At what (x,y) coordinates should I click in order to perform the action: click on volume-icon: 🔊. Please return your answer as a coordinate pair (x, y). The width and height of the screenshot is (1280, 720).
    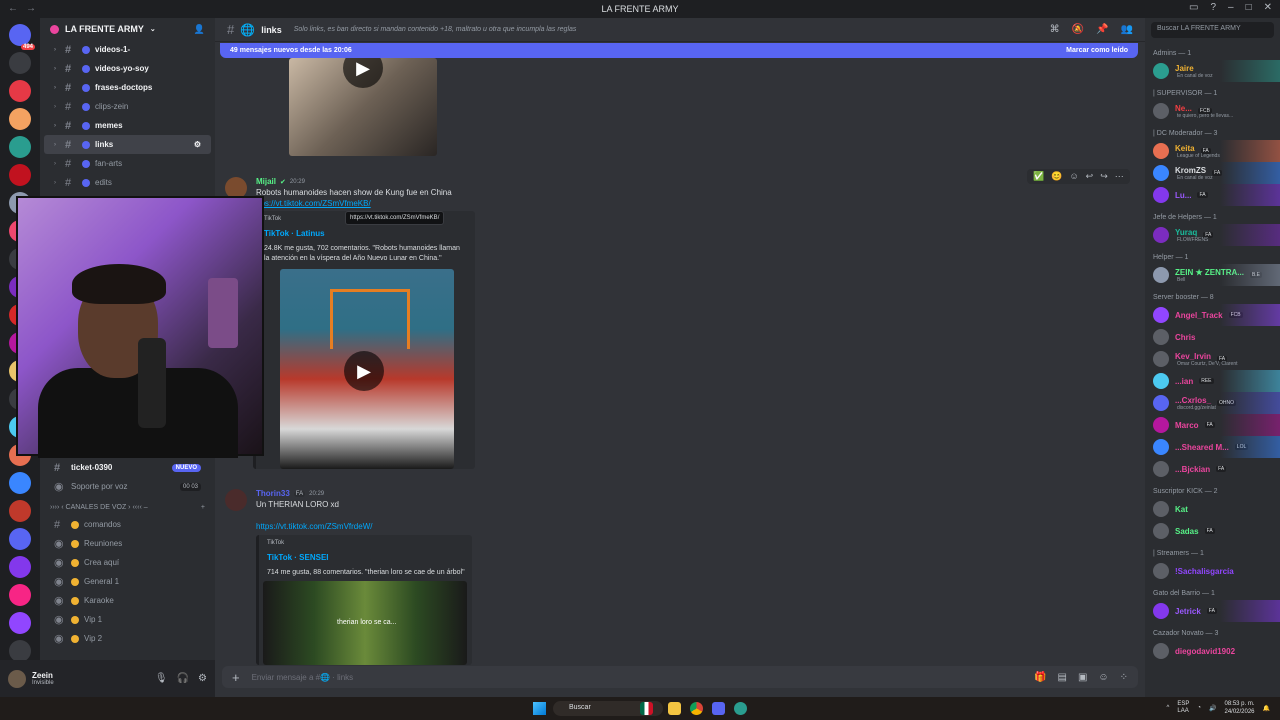
    Looking at the image, I should click on (1212, 708).